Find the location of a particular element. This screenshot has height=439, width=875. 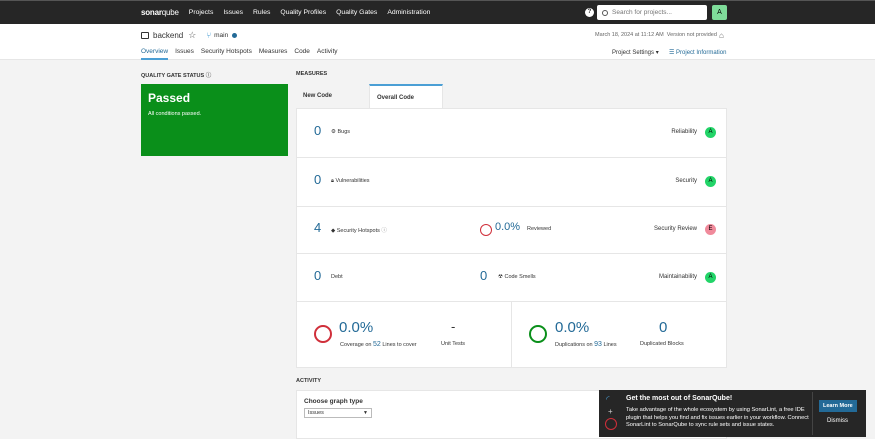

project-breadcrumb: backend ☆ ⑂ main is located at coordinates (189, 35).